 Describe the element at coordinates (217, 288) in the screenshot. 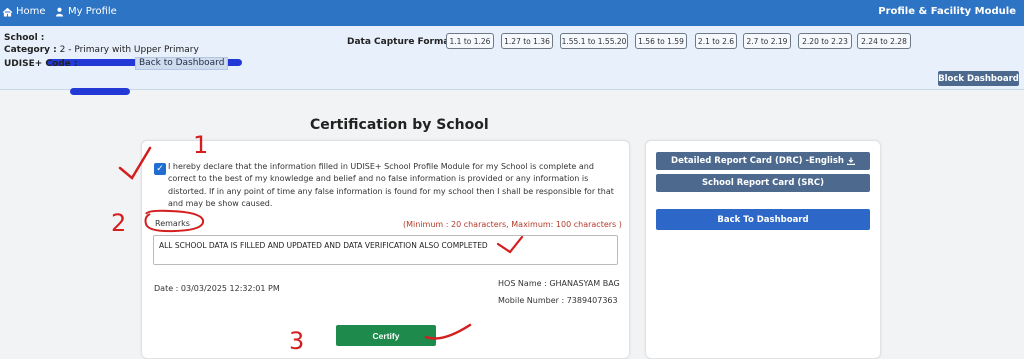

I see `certification-date: Date : 03/03/2025 12:32:01 PM` at that location.